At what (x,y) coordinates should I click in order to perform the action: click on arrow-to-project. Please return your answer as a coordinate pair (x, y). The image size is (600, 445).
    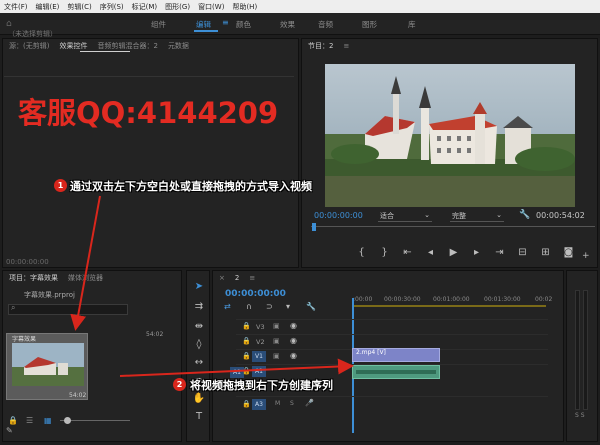
    Looking at the image, I should click on (85, 263).